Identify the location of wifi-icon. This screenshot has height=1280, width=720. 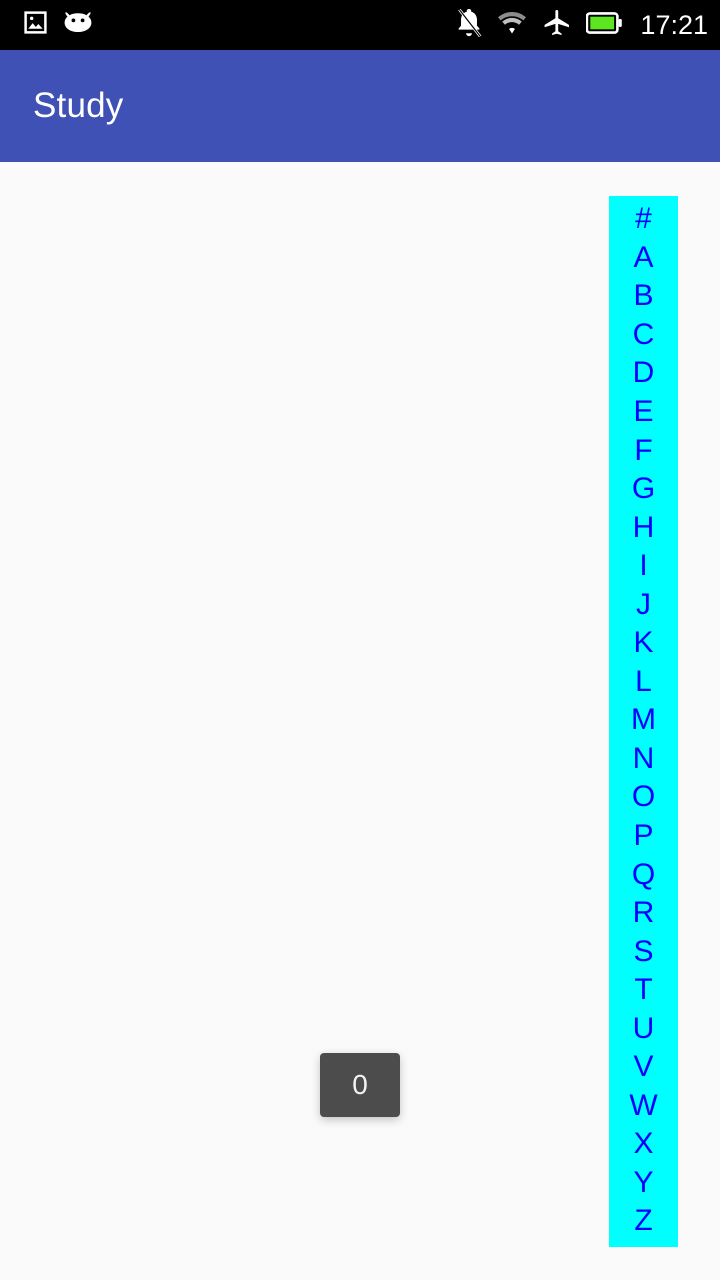
(512, 25).